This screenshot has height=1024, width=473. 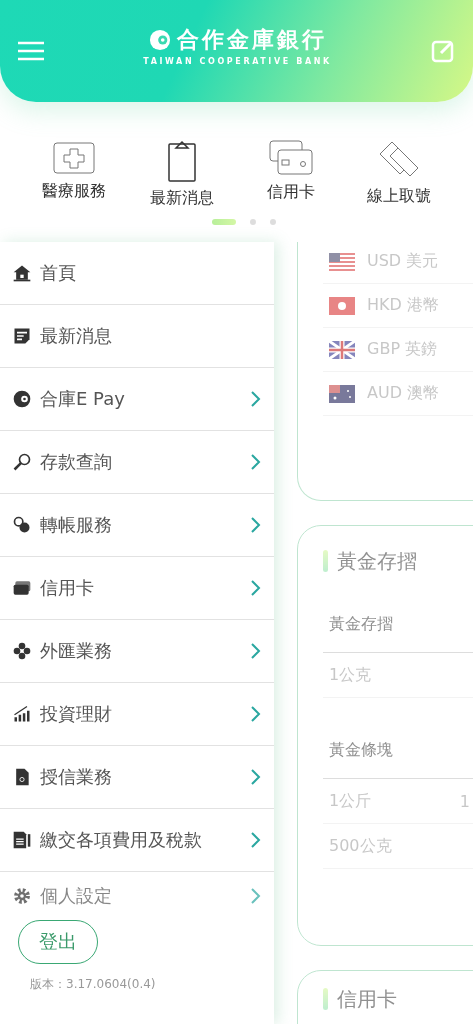 What do you see at coordinates (182, 161) in the screenshot?
I see `clipboard-icon` at bounding box center [182, 161].